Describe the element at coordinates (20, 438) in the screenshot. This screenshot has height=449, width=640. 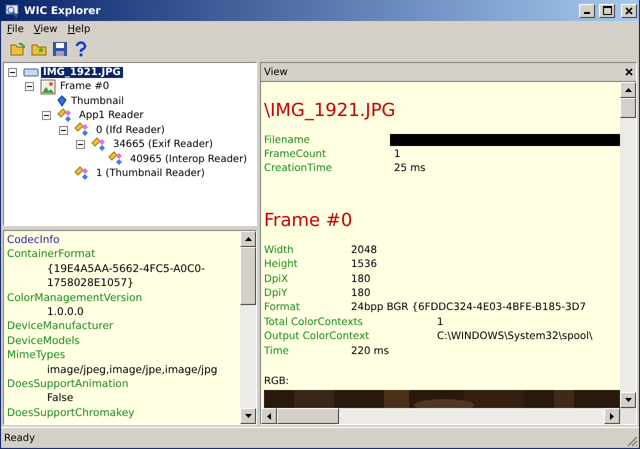
I see `status-text: Ready` at that location.